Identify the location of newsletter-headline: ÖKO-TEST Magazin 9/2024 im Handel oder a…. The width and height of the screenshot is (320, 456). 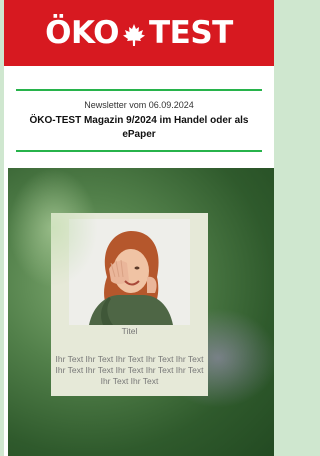
(139, 128).